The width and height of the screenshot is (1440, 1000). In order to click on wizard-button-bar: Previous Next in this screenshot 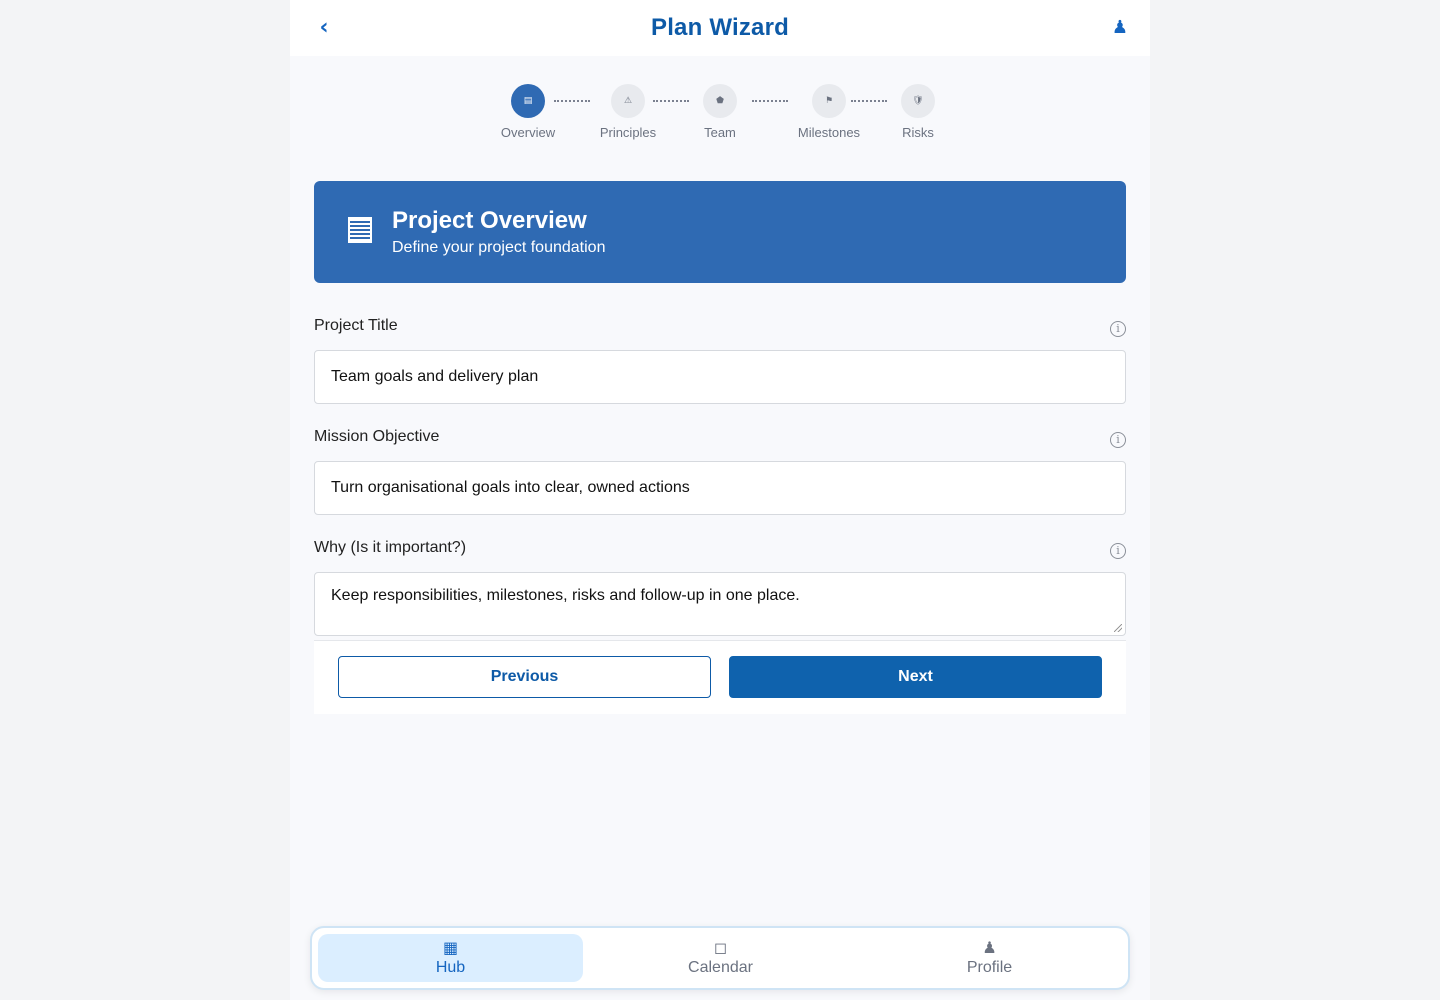, I will do `click(720, 677)`.